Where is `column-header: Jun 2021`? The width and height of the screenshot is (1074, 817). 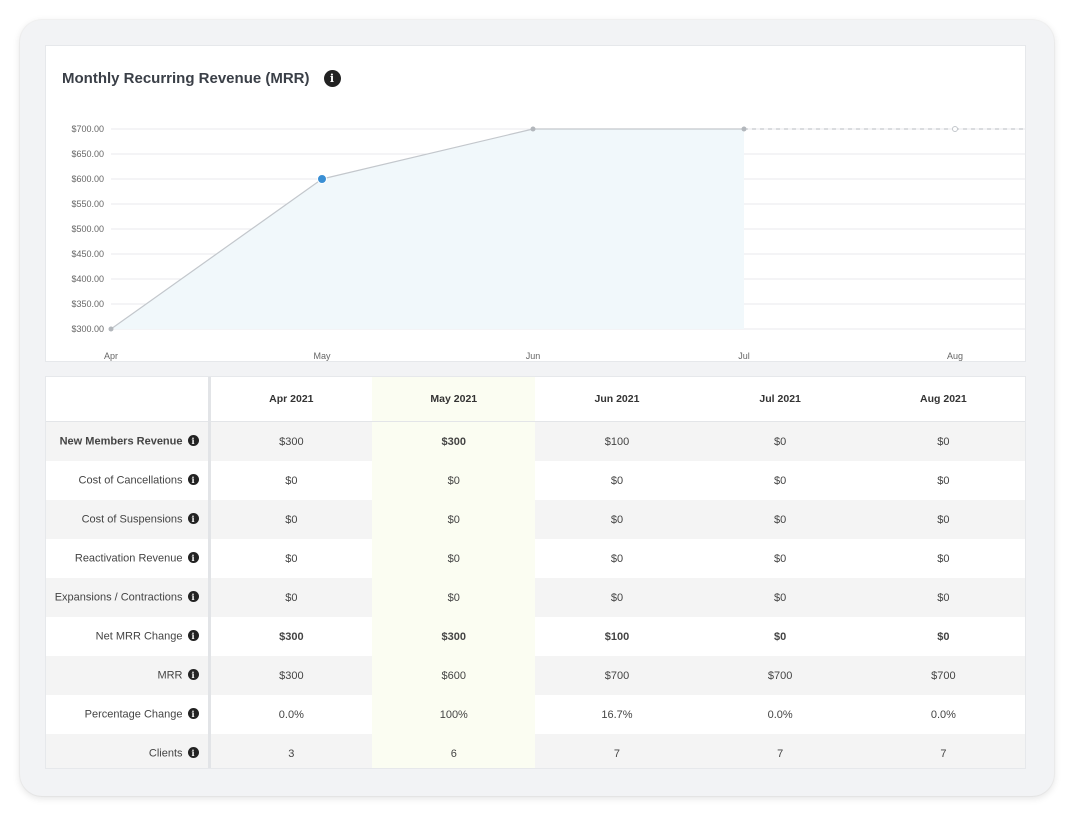 column-header: Jun 2021 is located at coordinates (617, 399).